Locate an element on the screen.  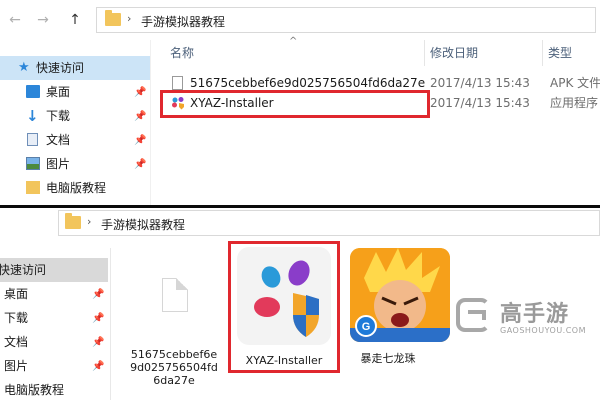
file-tile-label-line: 9d025756504fd is located at coordinates (174, 367).